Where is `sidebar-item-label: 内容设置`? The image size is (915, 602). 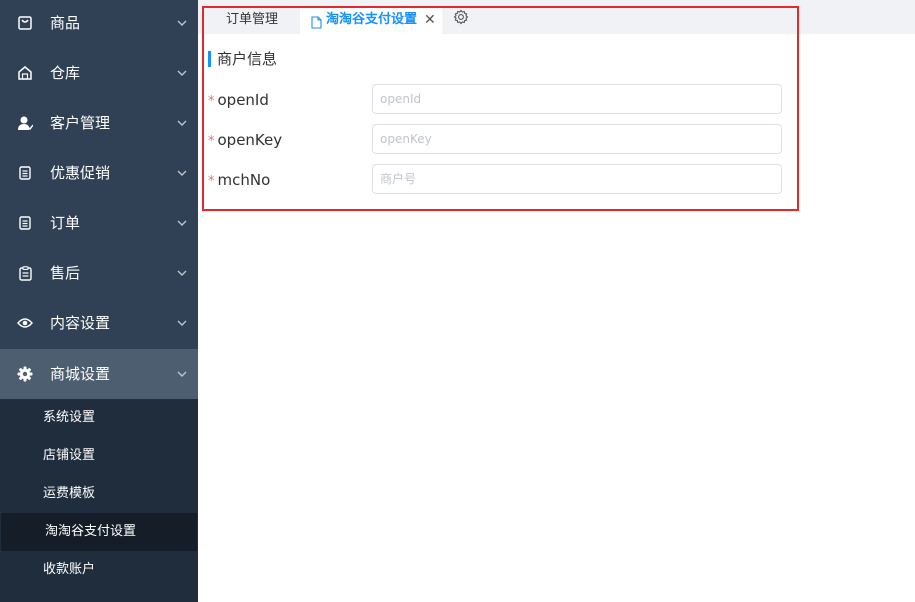 sidebar-item-label: 内容设置 is located at coordinates (80, 323).